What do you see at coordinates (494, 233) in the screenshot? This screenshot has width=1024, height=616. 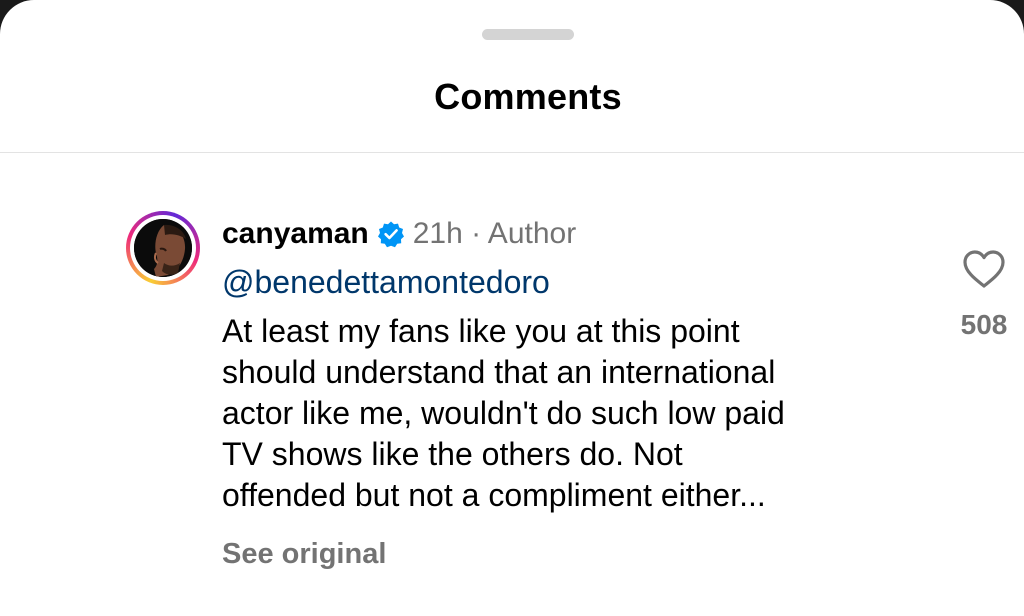 I see `comment-meta: 21h · Author` at bounding box center [494, 233].